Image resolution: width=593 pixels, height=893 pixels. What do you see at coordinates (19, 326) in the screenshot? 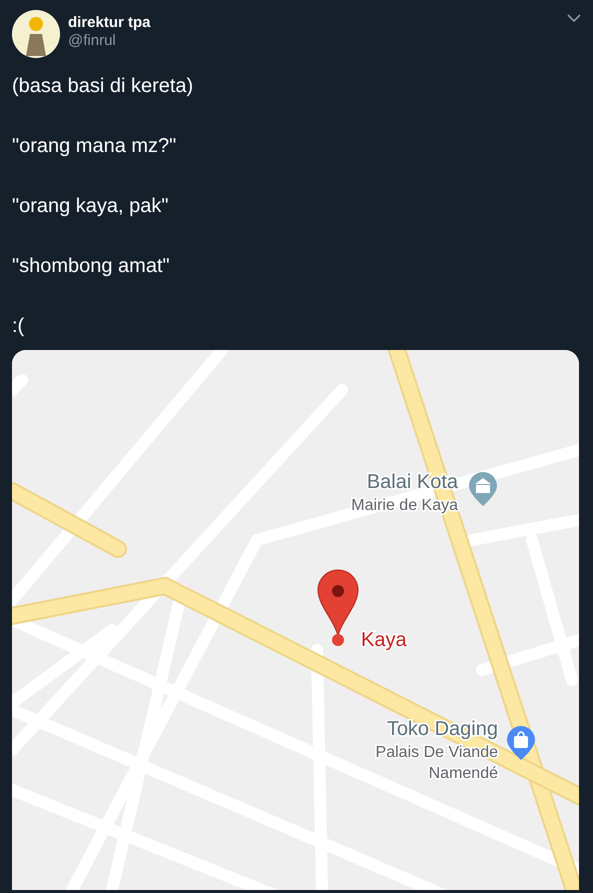
I see `tweet-text: :(` at bounding box center [19, 326].